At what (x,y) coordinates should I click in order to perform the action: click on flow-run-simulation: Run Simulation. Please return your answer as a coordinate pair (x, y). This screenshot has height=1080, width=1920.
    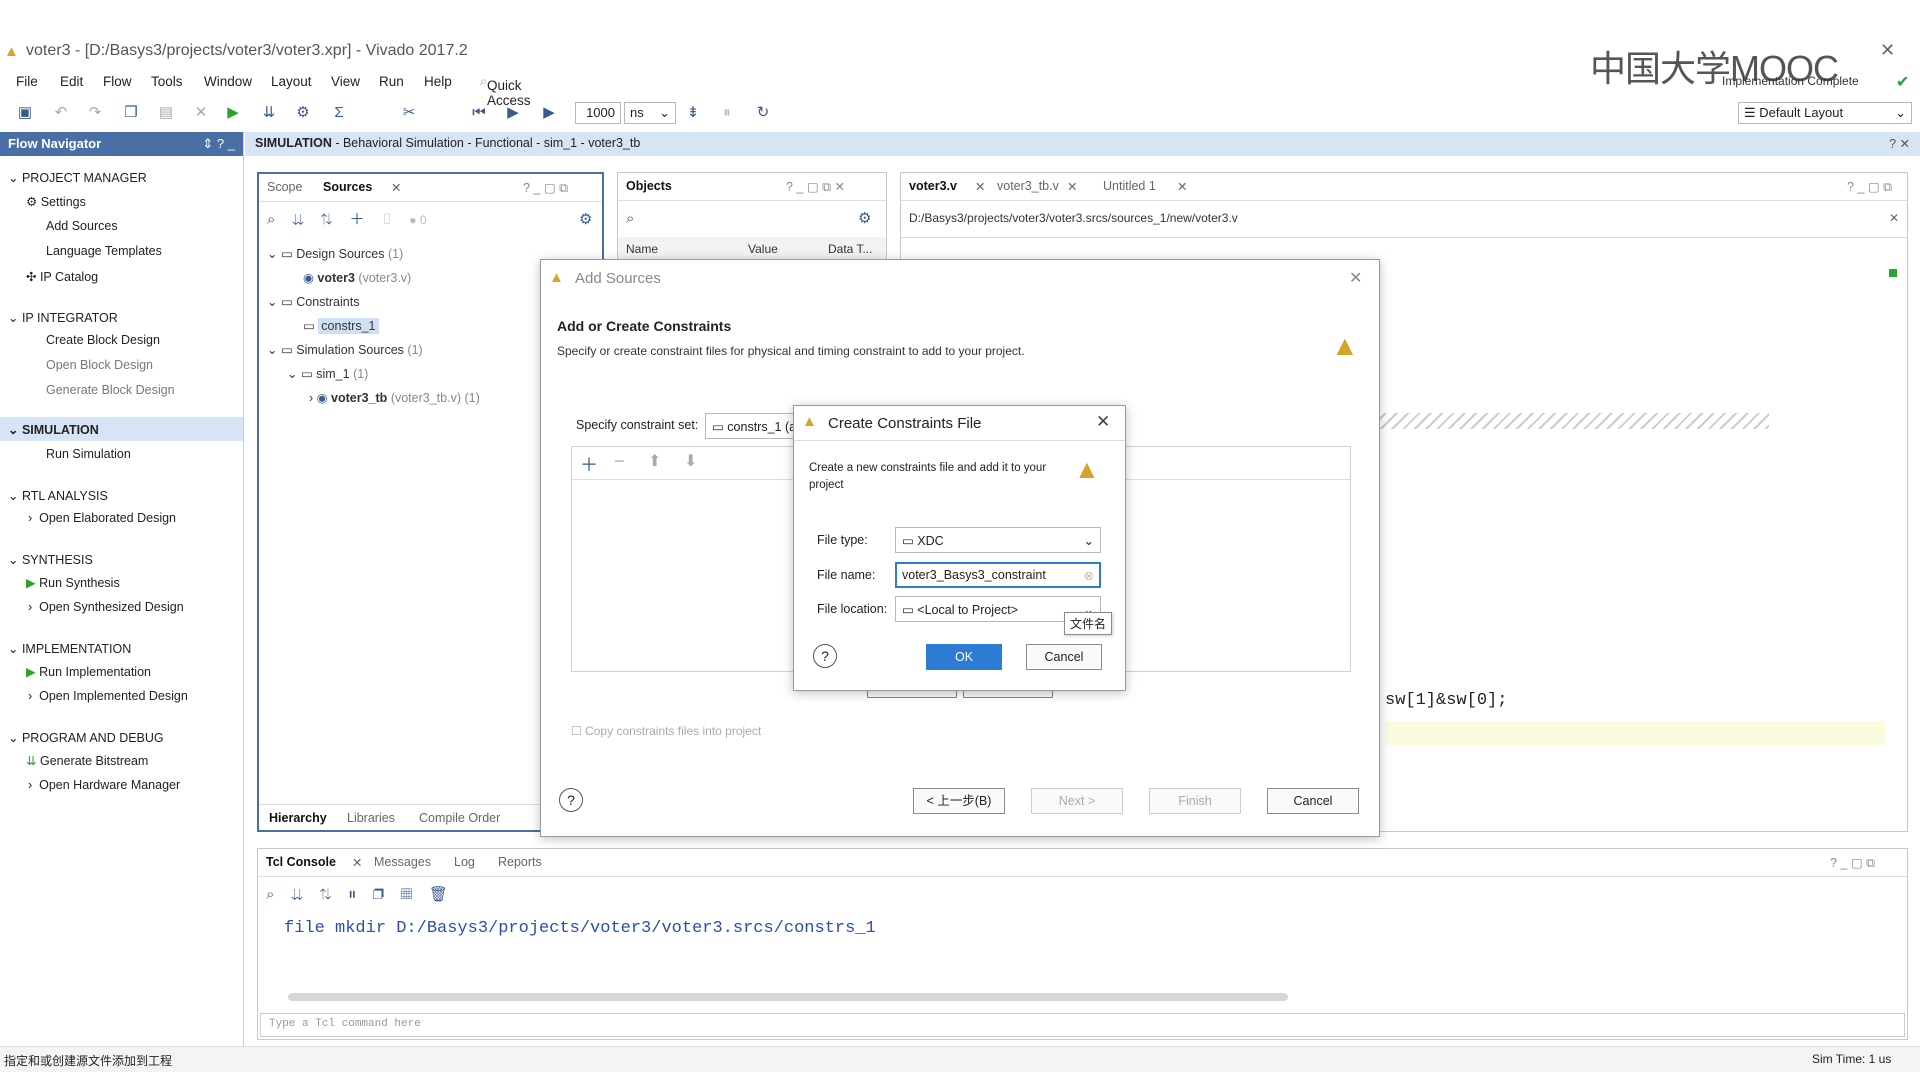
    Looking at the image, I should click on (88, 454).